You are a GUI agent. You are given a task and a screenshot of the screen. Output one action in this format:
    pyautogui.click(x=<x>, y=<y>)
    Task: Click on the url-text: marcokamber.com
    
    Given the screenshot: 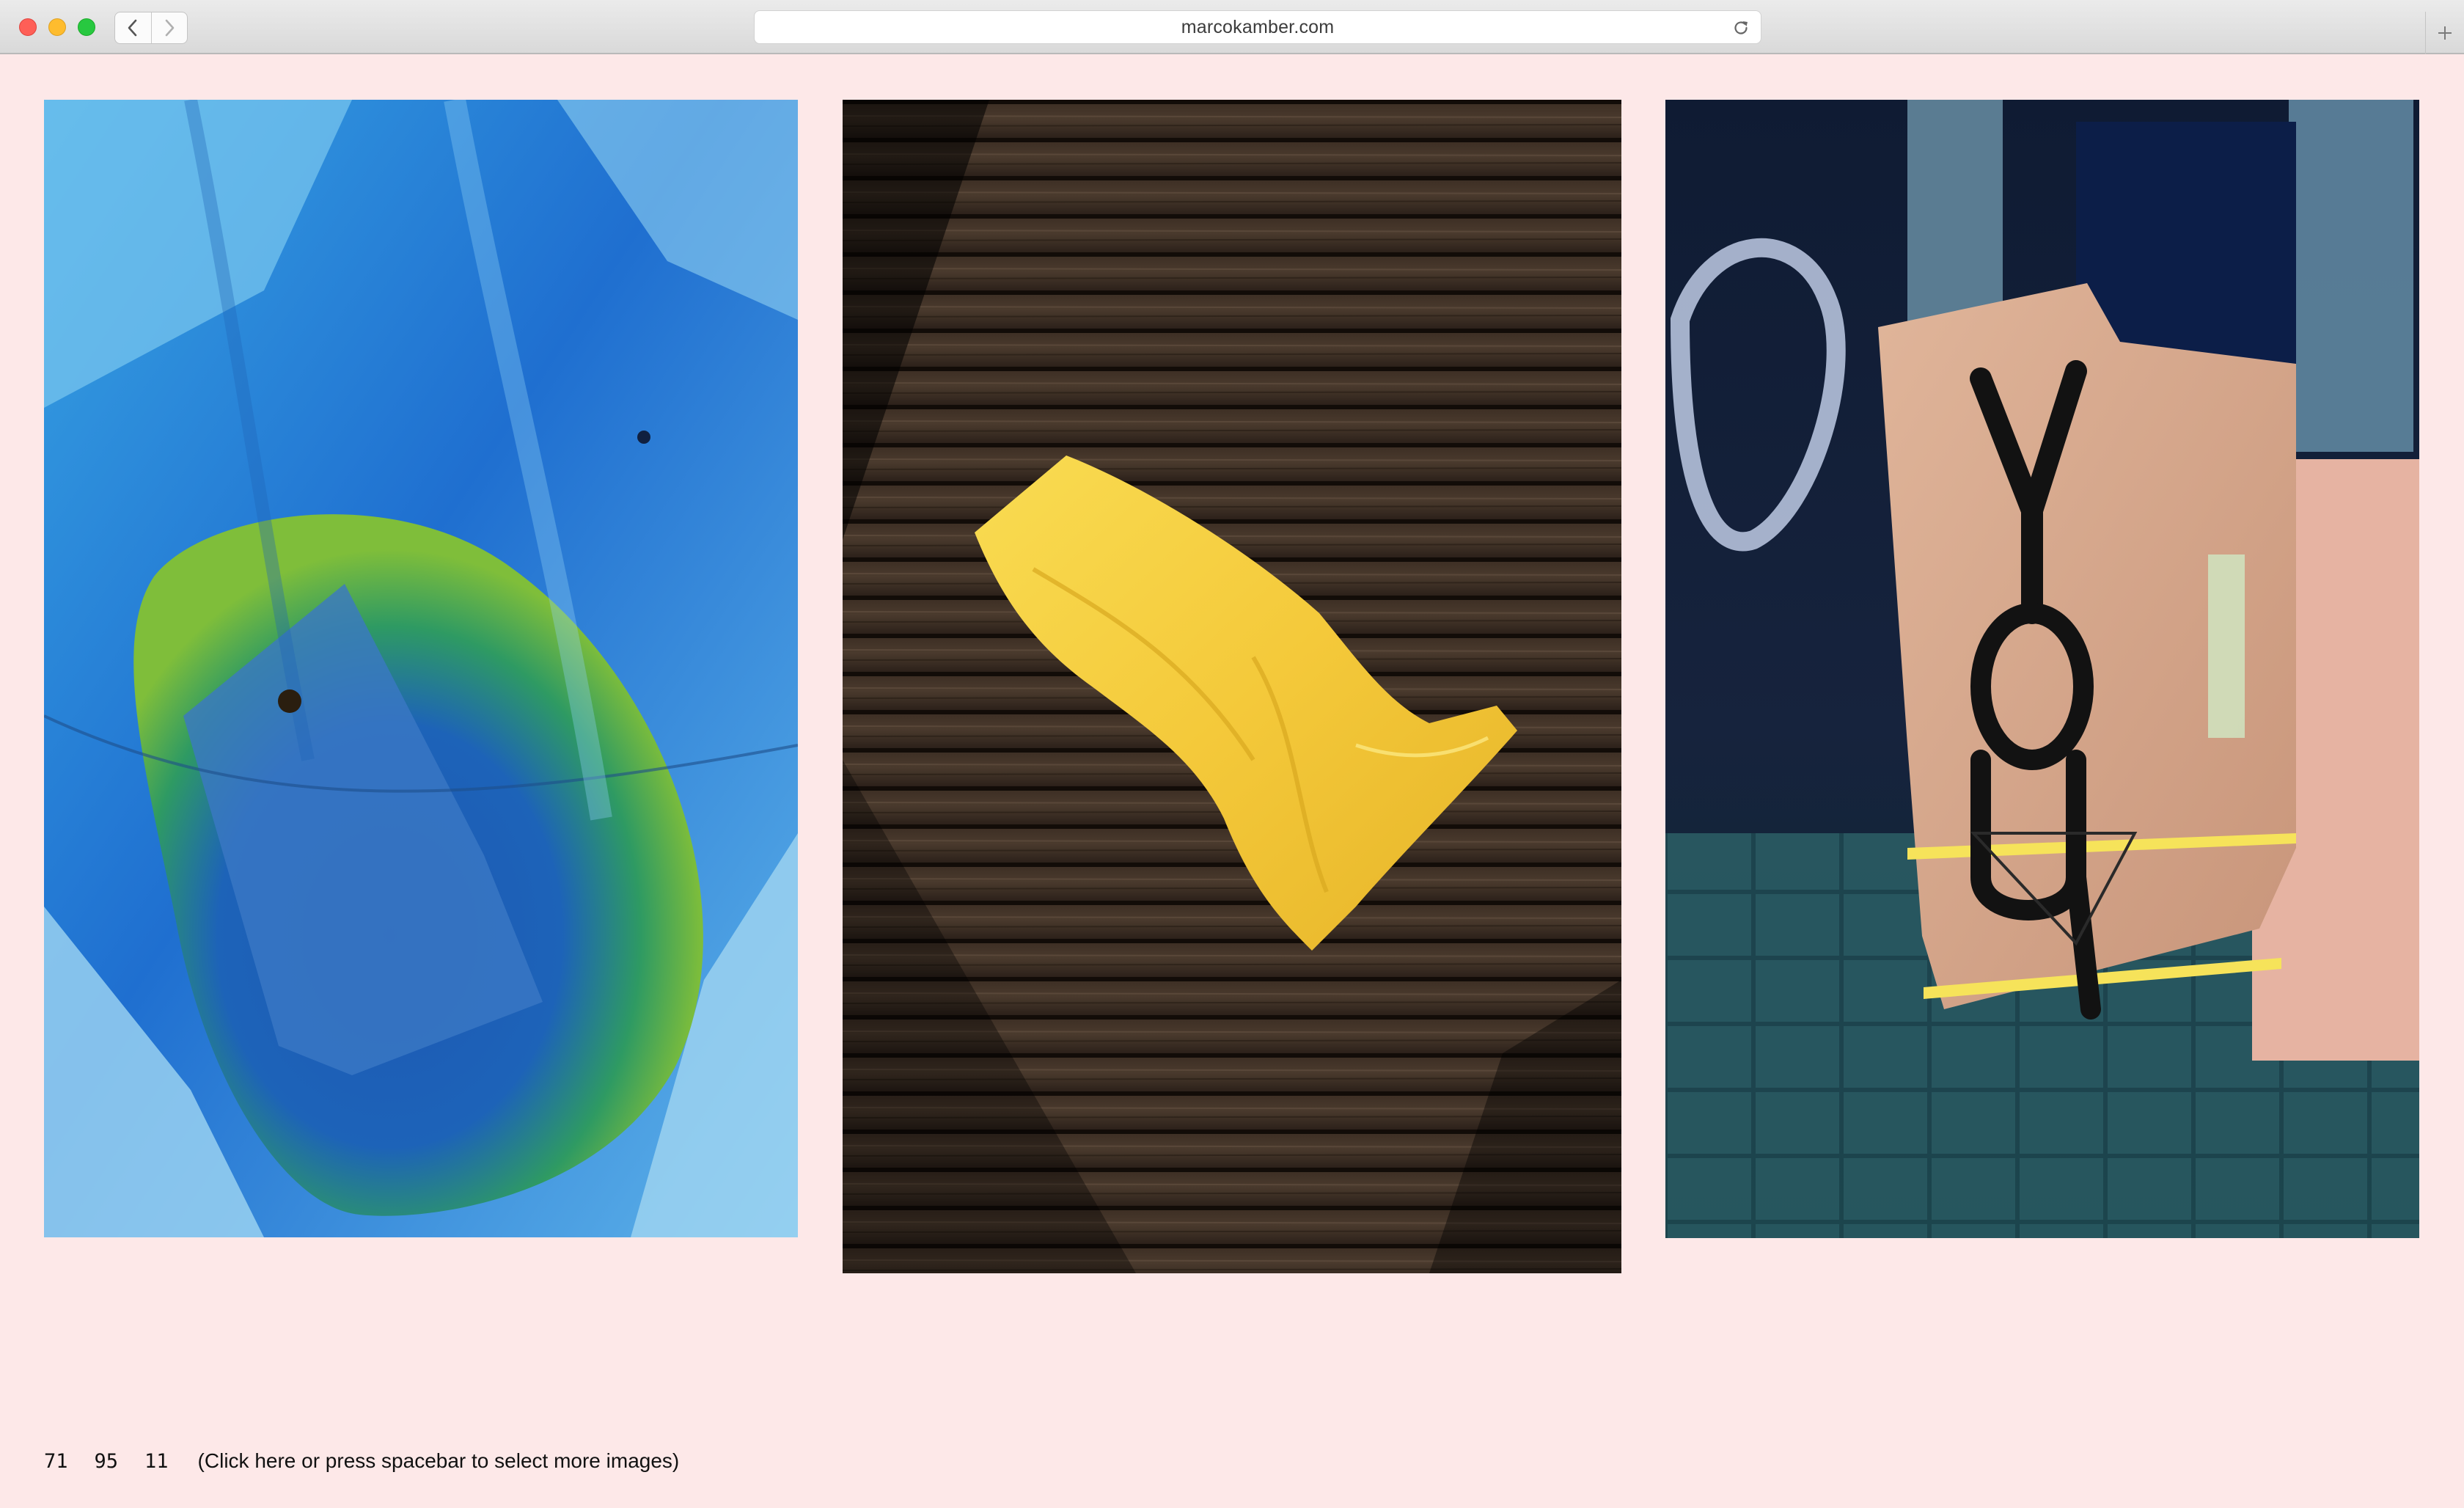 What is the action you would take?
    pyautogui.click(x=1258, y=26)
    